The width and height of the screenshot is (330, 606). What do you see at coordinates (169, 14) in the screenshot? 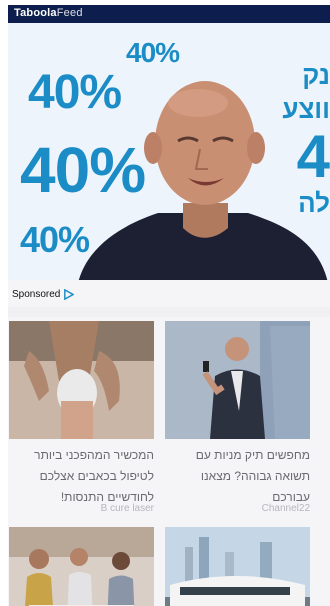
I see `feed-header-bar: TaboolaFeed` at bounding box center [169, 14].